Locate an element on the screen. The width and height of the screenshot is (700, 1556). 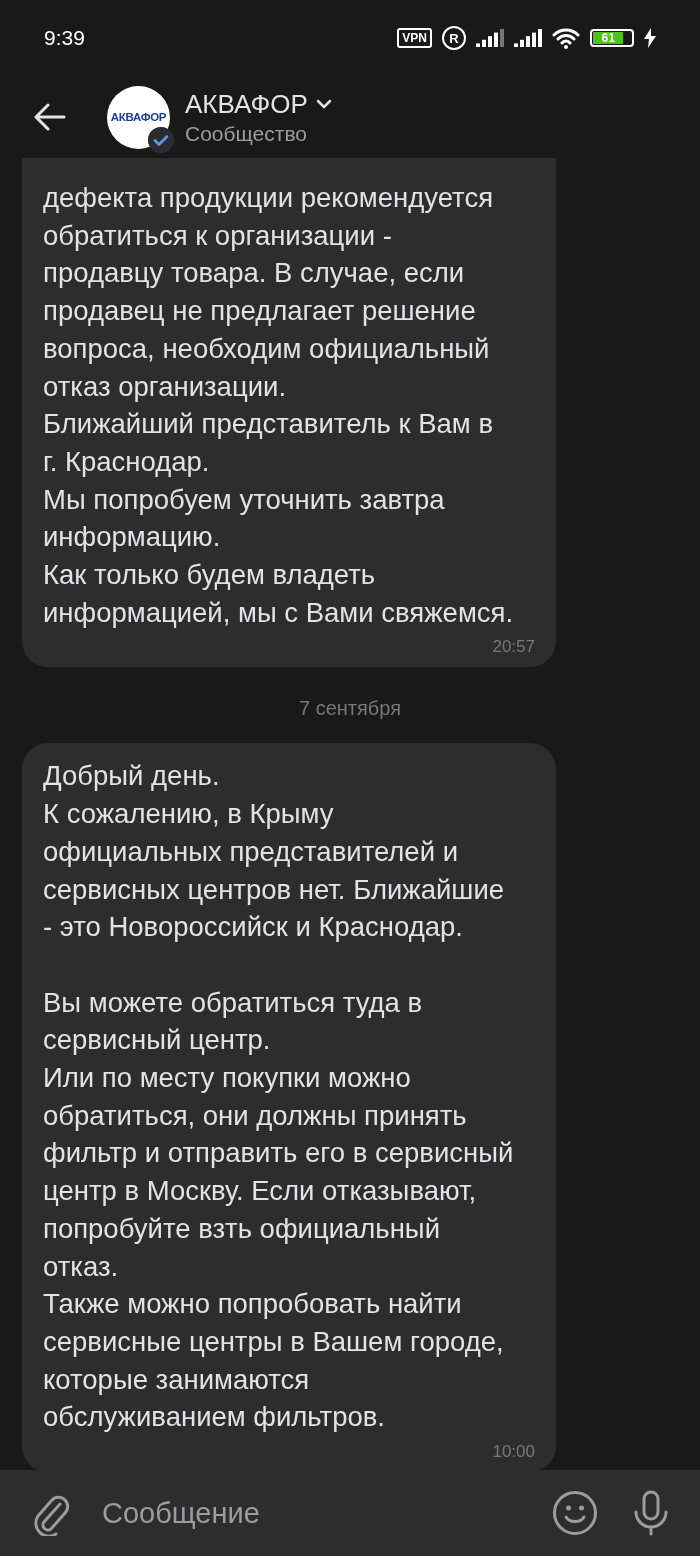
community-avatar: АКВАФОР is located at coordinates (138, 117).